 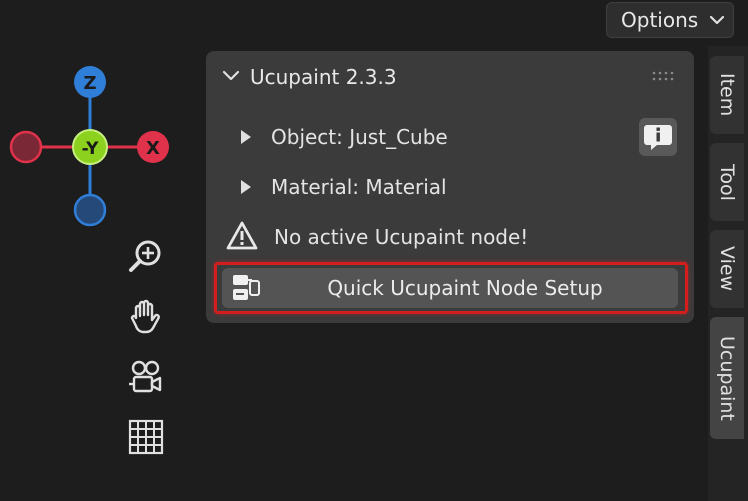 I want to click on options-dropdown: Options, so click(x=670, y=20).